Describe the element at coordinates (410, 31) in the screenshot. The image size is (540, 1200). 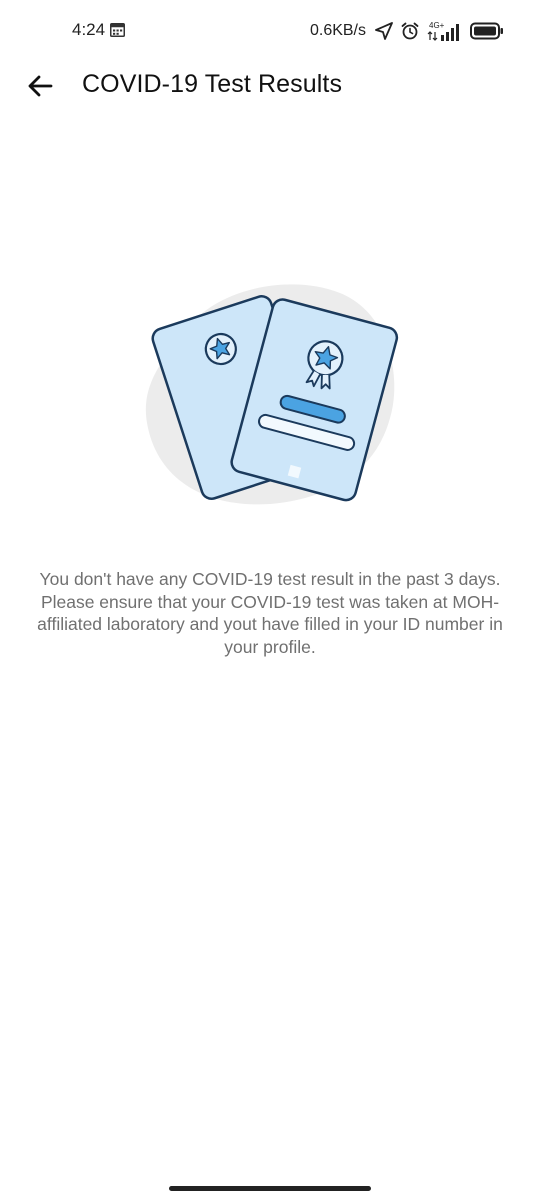
I see `alarm-icon` at that location.